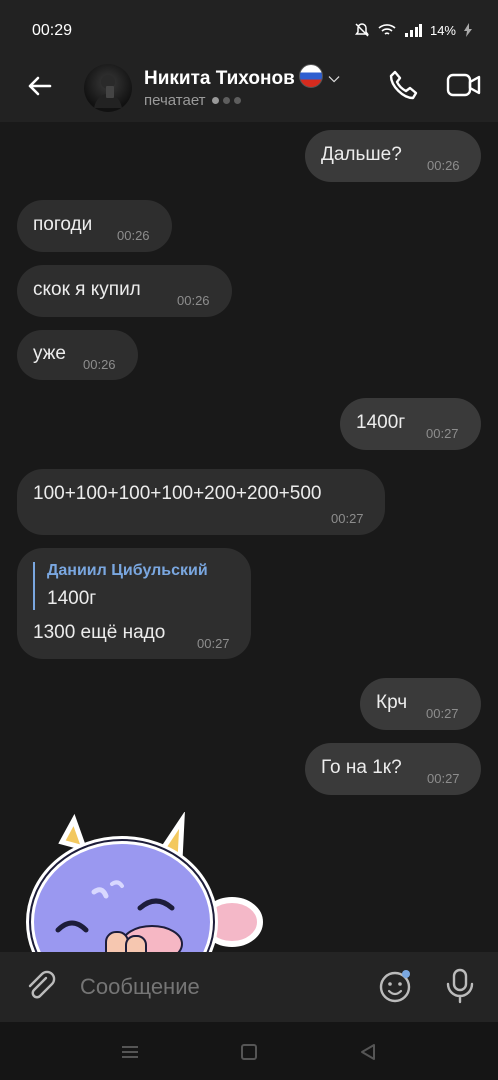  I want to click on system-nav-bar, so click(249, 1051).